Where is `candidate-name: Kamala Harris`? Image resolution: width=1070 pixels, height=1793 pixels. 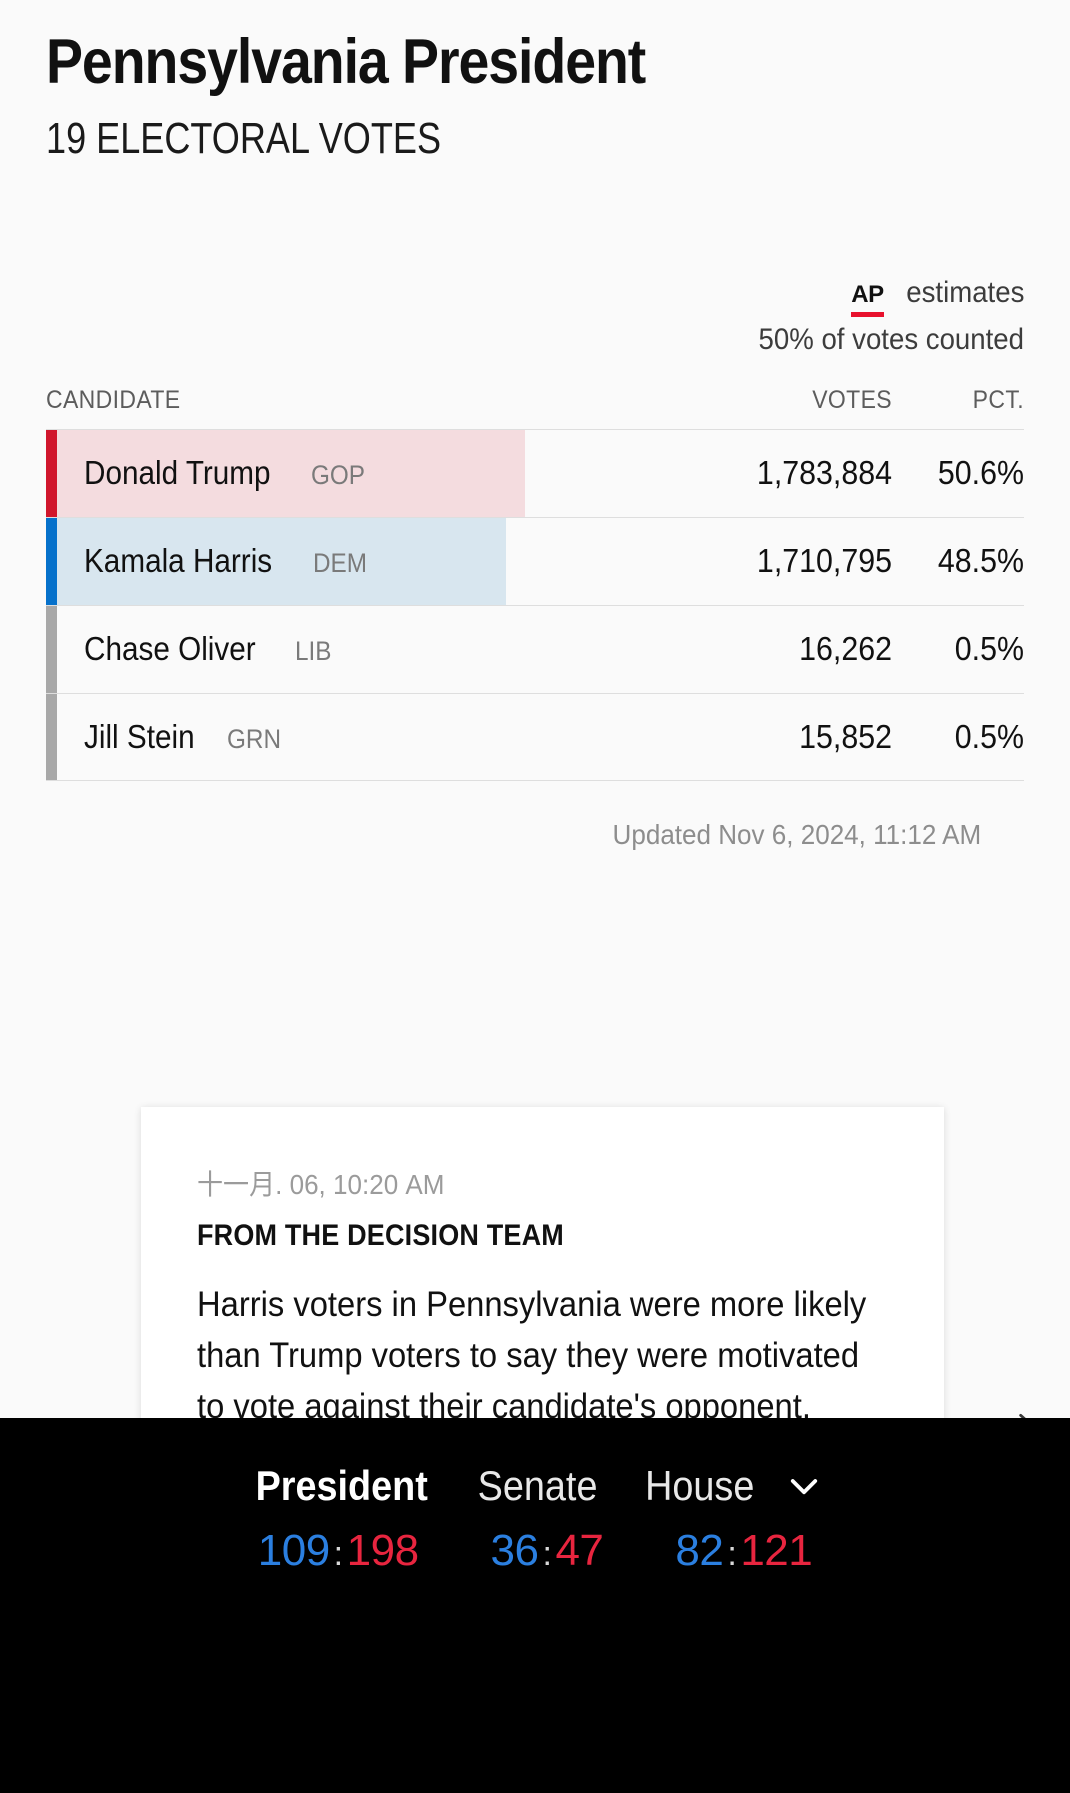 candidate-name: Kamala Harris is located at coordinates (178, 561).